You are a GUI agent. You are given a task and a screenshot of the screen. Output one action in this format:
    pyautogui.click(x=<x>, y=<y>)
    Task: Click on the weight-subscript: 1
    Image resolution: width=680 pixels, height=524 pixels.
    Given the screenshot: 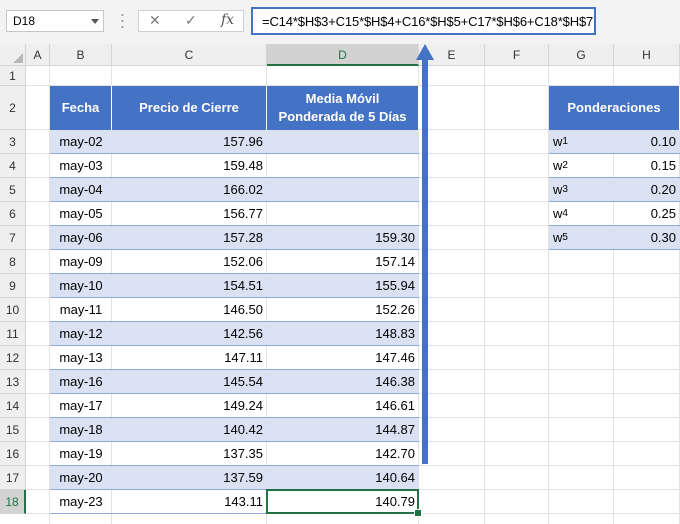 What is the action you would take?
    pyautogui.click(x=565, y=141)
    